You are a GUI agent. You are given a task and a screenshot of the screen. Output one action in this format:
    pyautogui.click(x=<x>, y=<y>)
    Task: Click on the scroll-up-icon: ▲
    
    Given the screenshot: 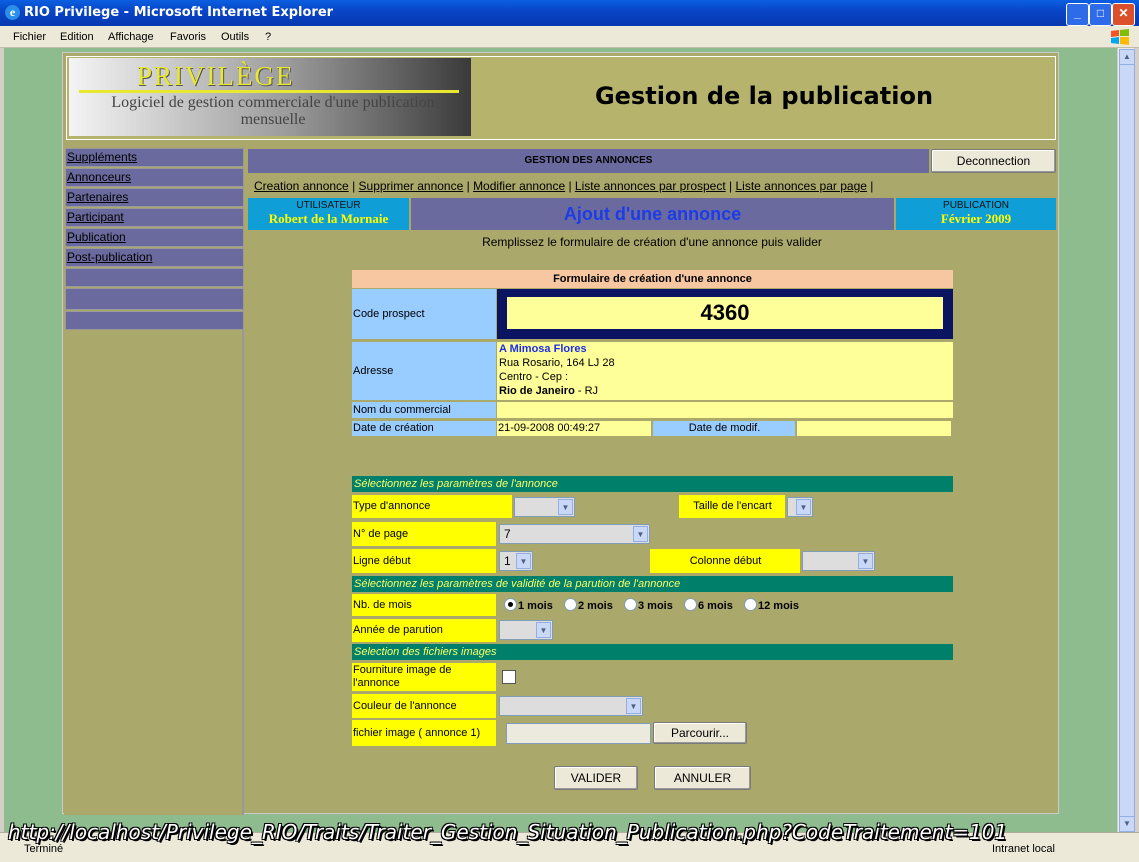 What is the action you would take?
    pyautogui.click(x=1127, y=57)
    